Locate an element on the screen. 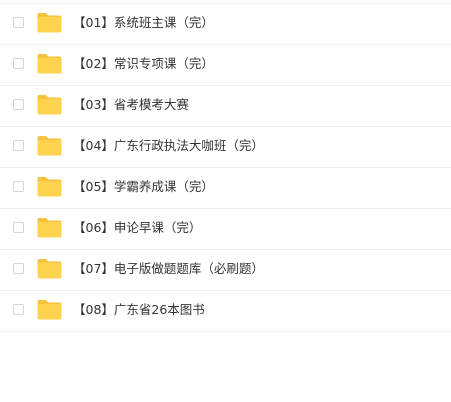 The height and width of the screenshot is (402, 451). file-row: 【06】申论早课（完） is located at coordinates (225, 229).